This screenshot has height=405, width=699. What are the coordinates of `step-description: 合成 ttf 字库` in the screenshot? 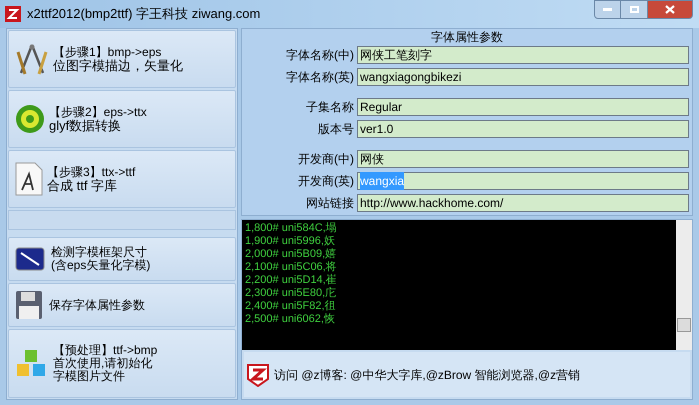 It's located at (82, 186).